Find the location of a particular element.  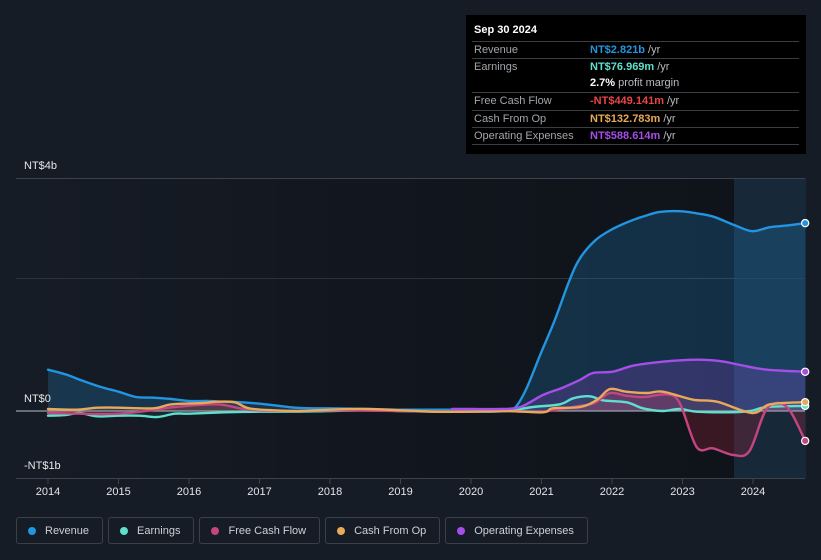

x-tick-label: 2019 is located at coordinates (400, 492).